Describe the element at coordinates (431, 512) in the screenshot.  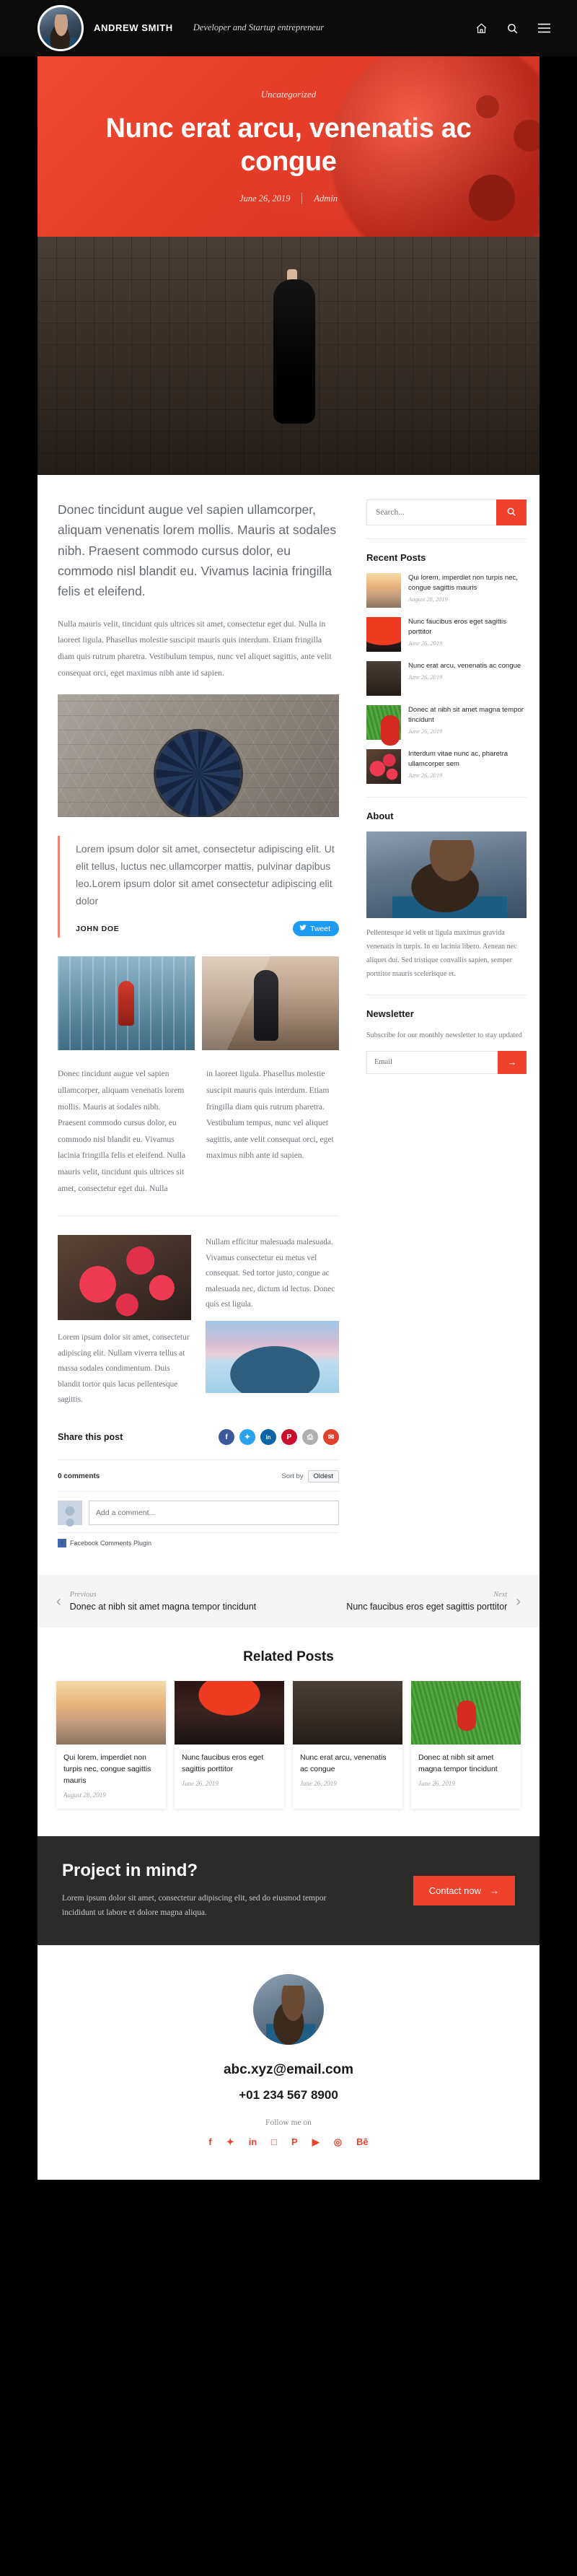
I see `search-input` at that location.